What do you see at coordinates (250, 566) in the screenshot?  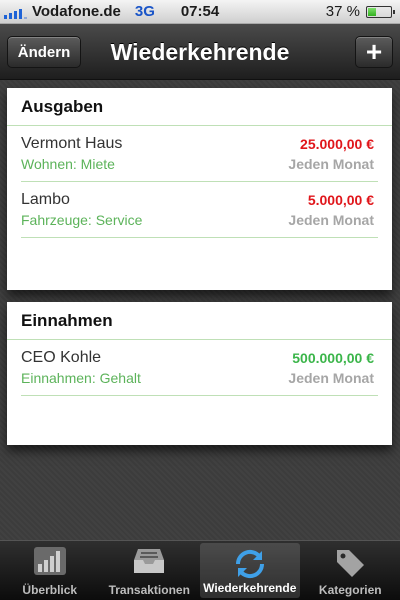 I see `refresh-arrows-icon` at bounding box center [250, 566].